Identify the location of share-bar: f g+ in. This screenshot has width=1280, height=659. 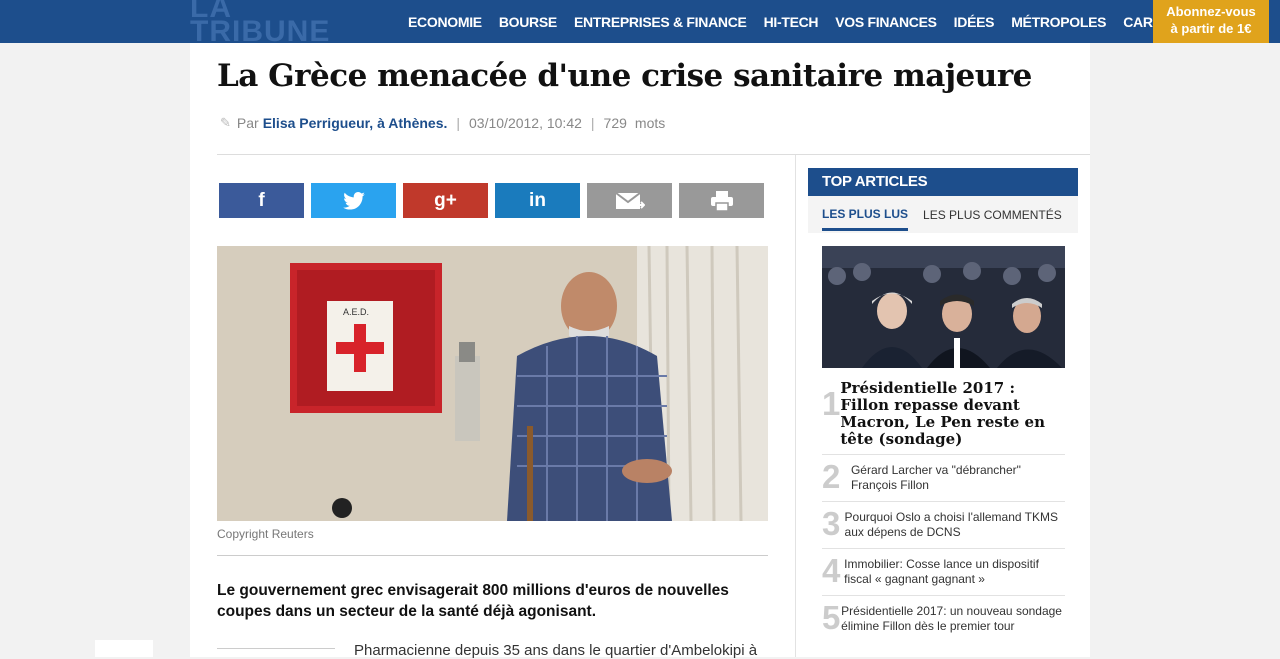
(495, 200).